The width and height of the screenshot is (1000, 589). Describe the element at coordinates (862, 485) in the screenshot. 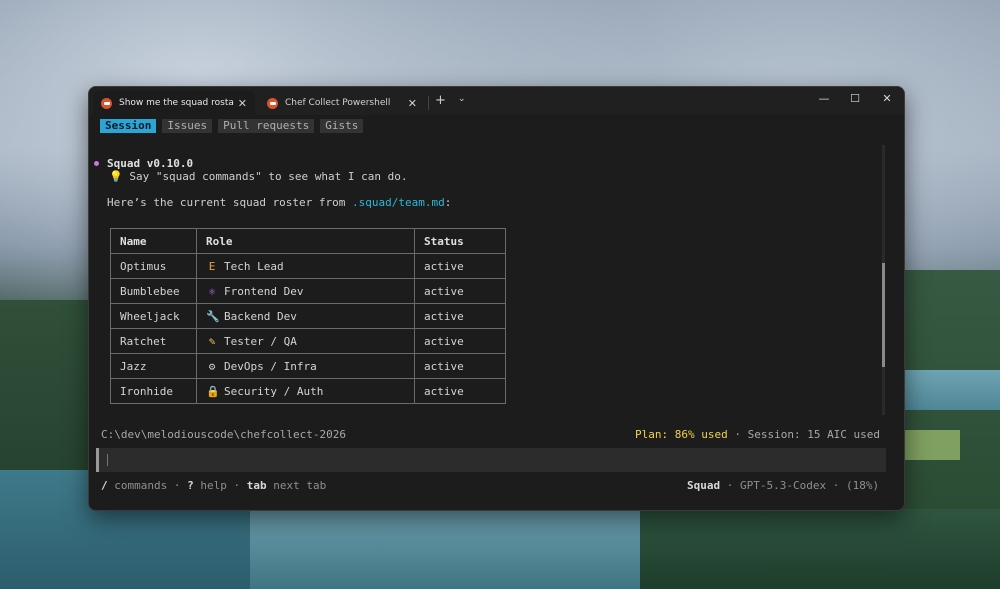

I see `context-usage: (18%)` at that location.